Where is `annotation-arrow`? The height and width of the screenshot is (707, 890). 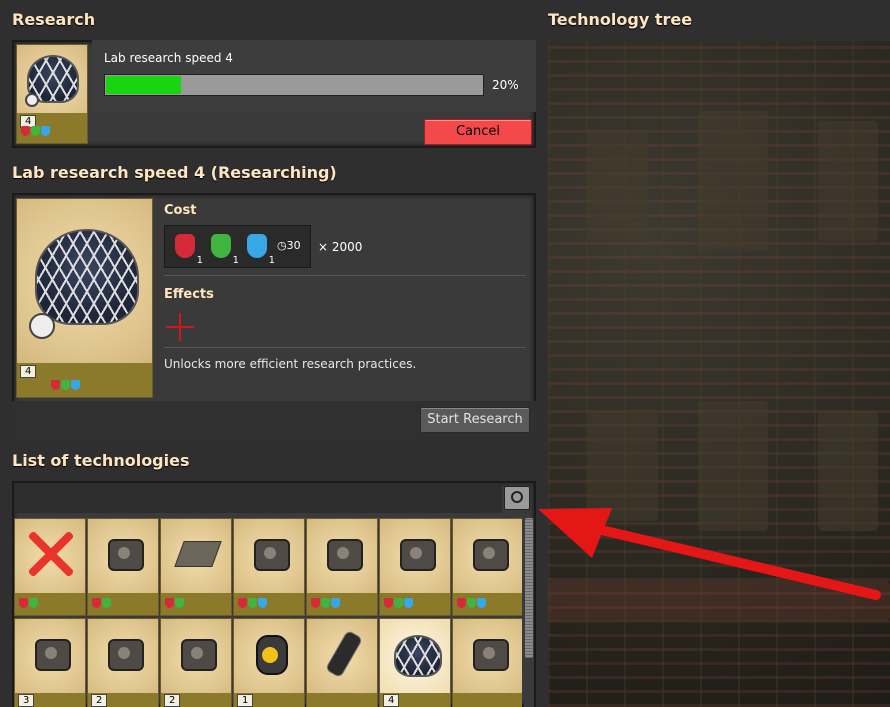
annotation-arrow is located at coordinates (709, 554).